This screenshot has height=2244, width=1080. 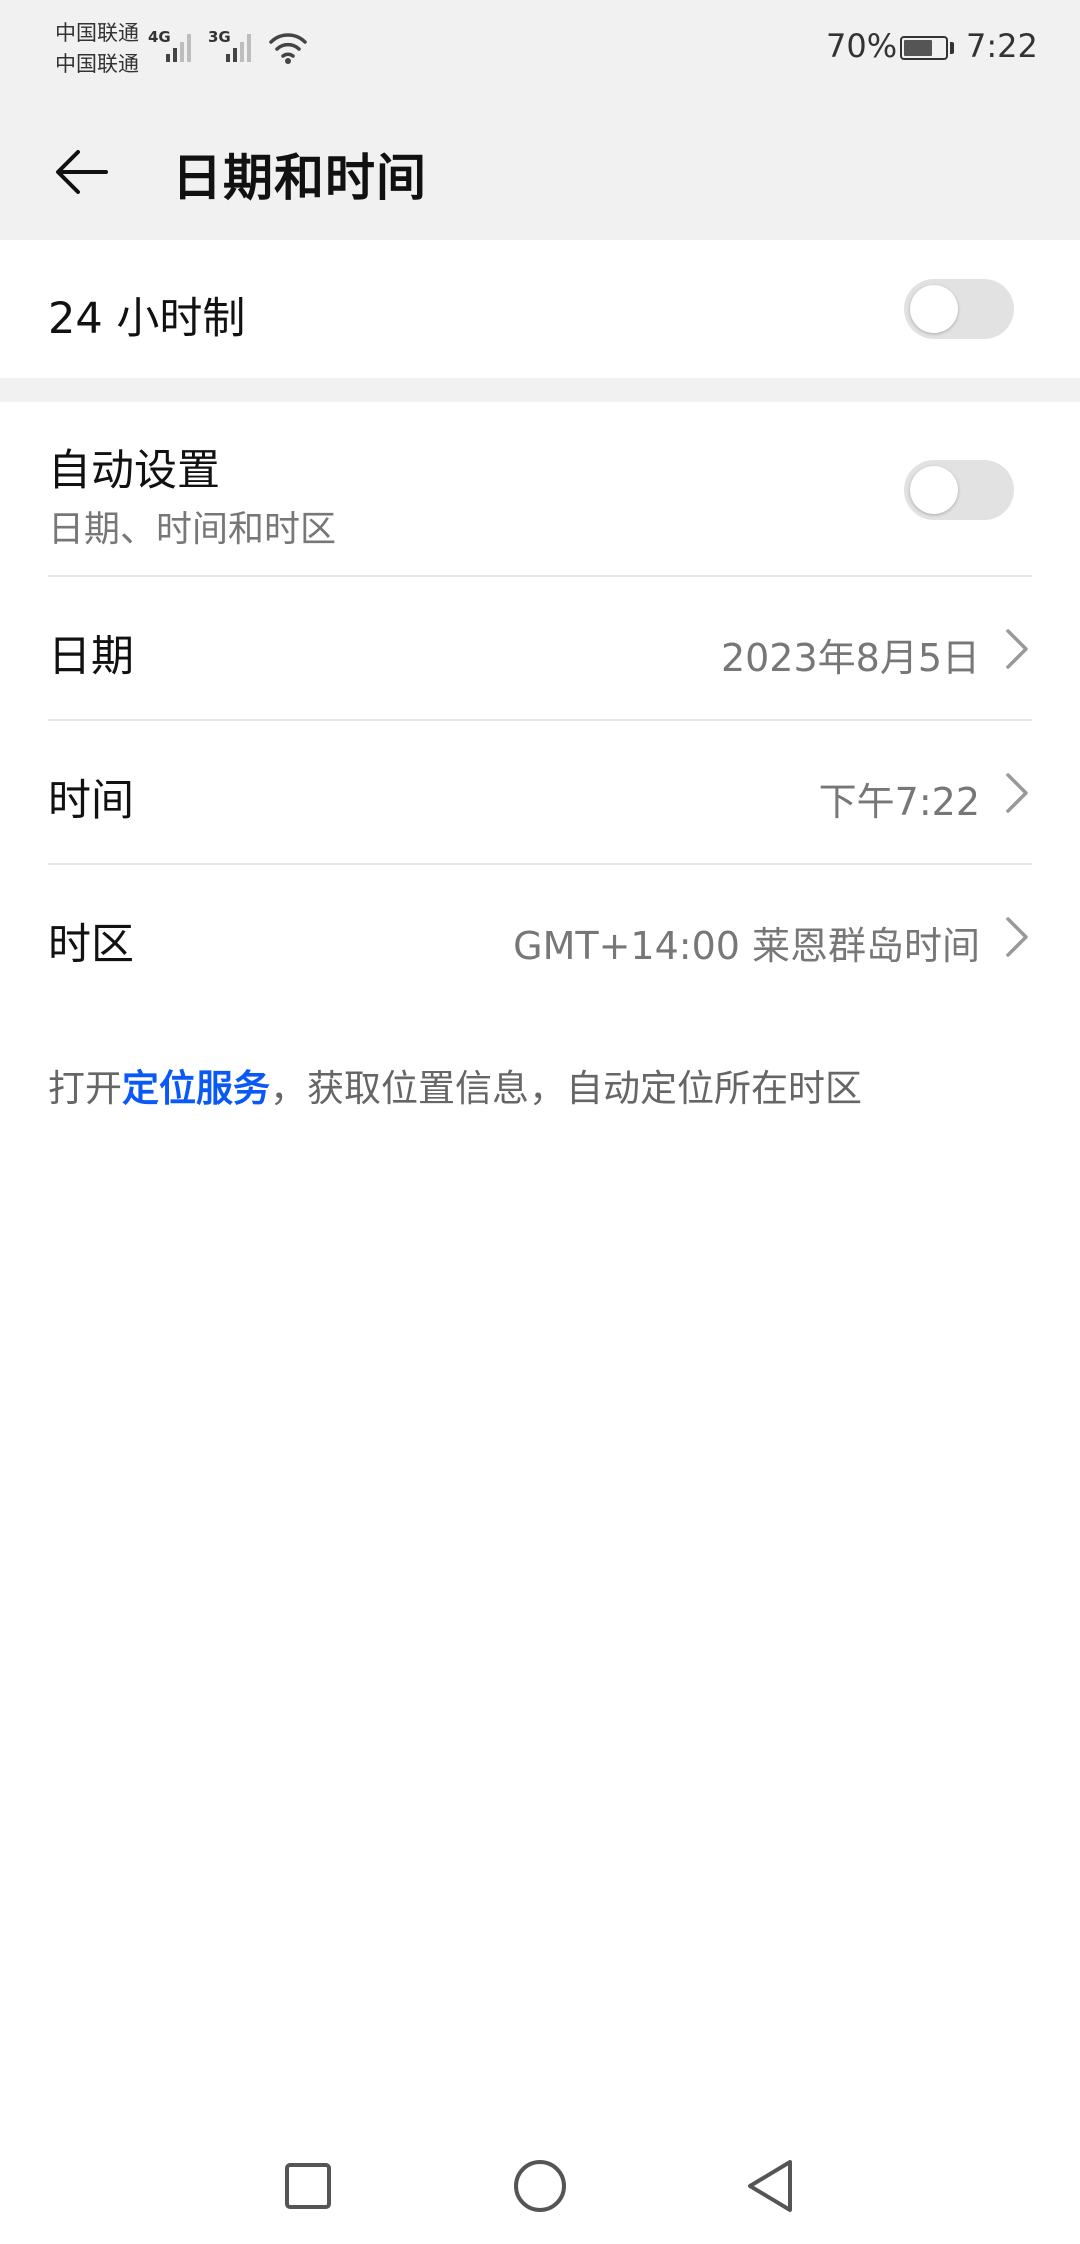 What do you see at coordinates (91, 945) in the screenshot?
I see `setting-timezone-label: 时区` at bounding box center [91, 945].